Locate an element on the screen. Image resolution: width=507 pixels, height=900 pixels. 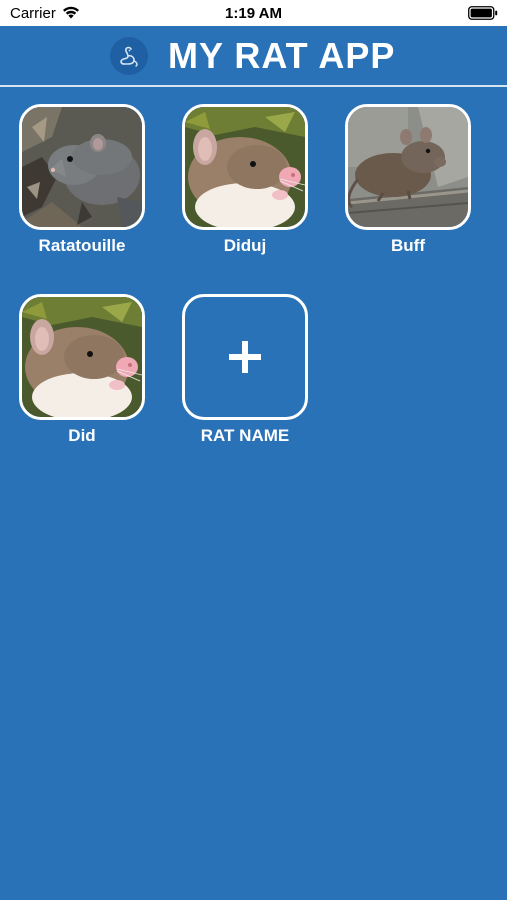
rat-tile: Buff is located at coordinates (408, 180).